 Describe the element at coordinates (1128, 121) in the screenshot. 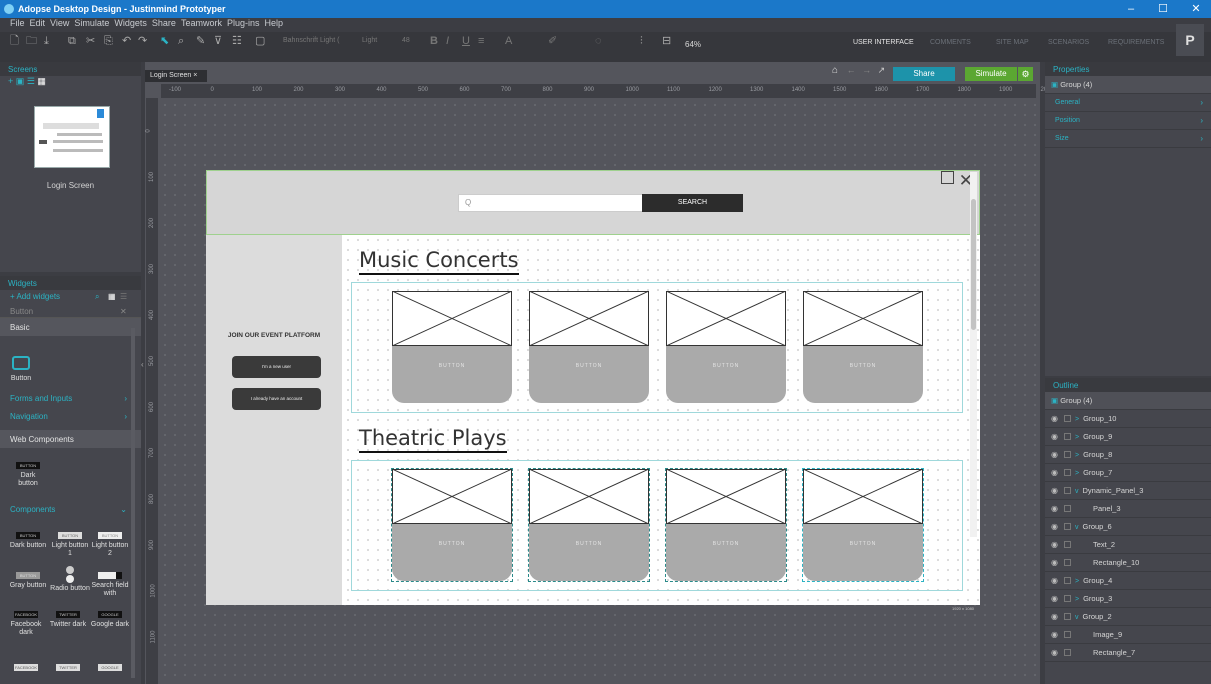

I see `properties-position: Position ›` at that location.